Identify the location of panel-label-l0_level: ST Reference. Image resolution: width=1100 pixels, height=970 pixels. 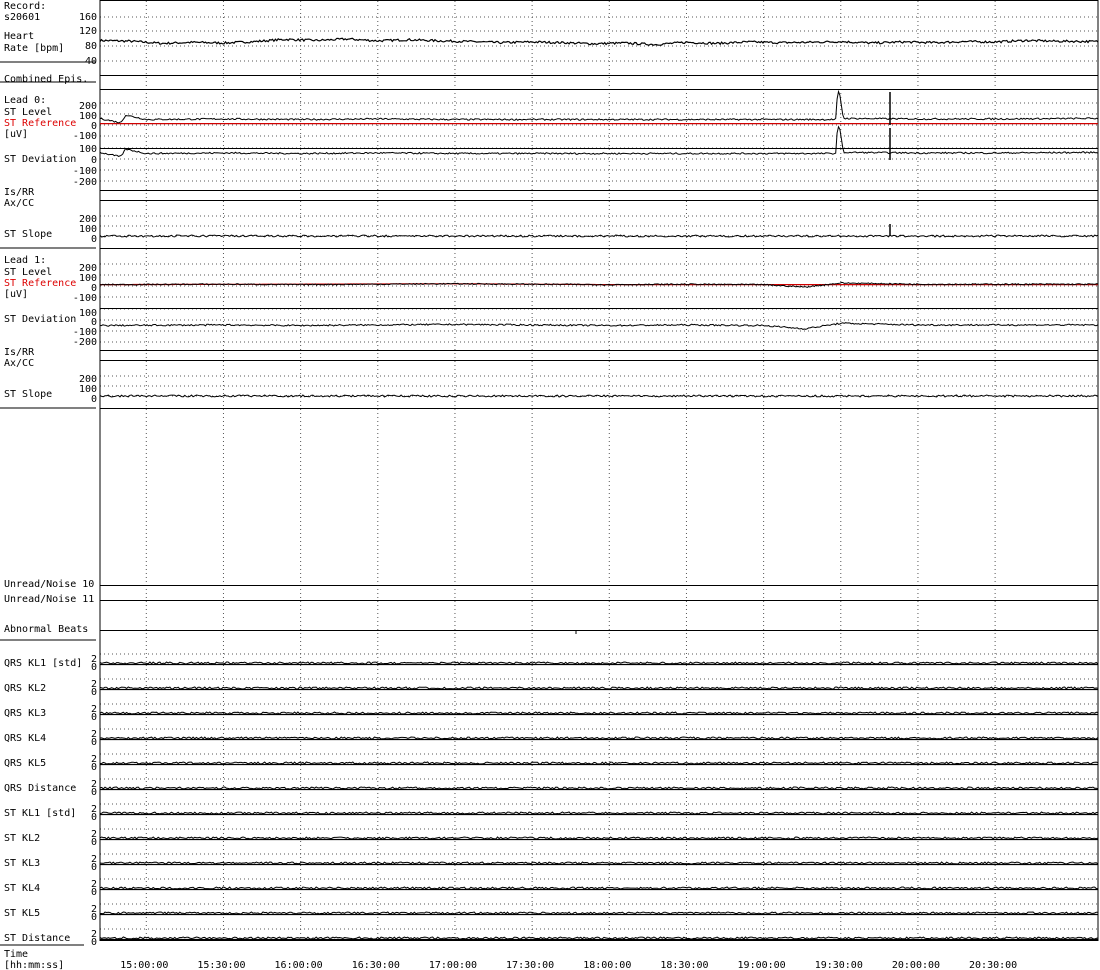
(40, 123).